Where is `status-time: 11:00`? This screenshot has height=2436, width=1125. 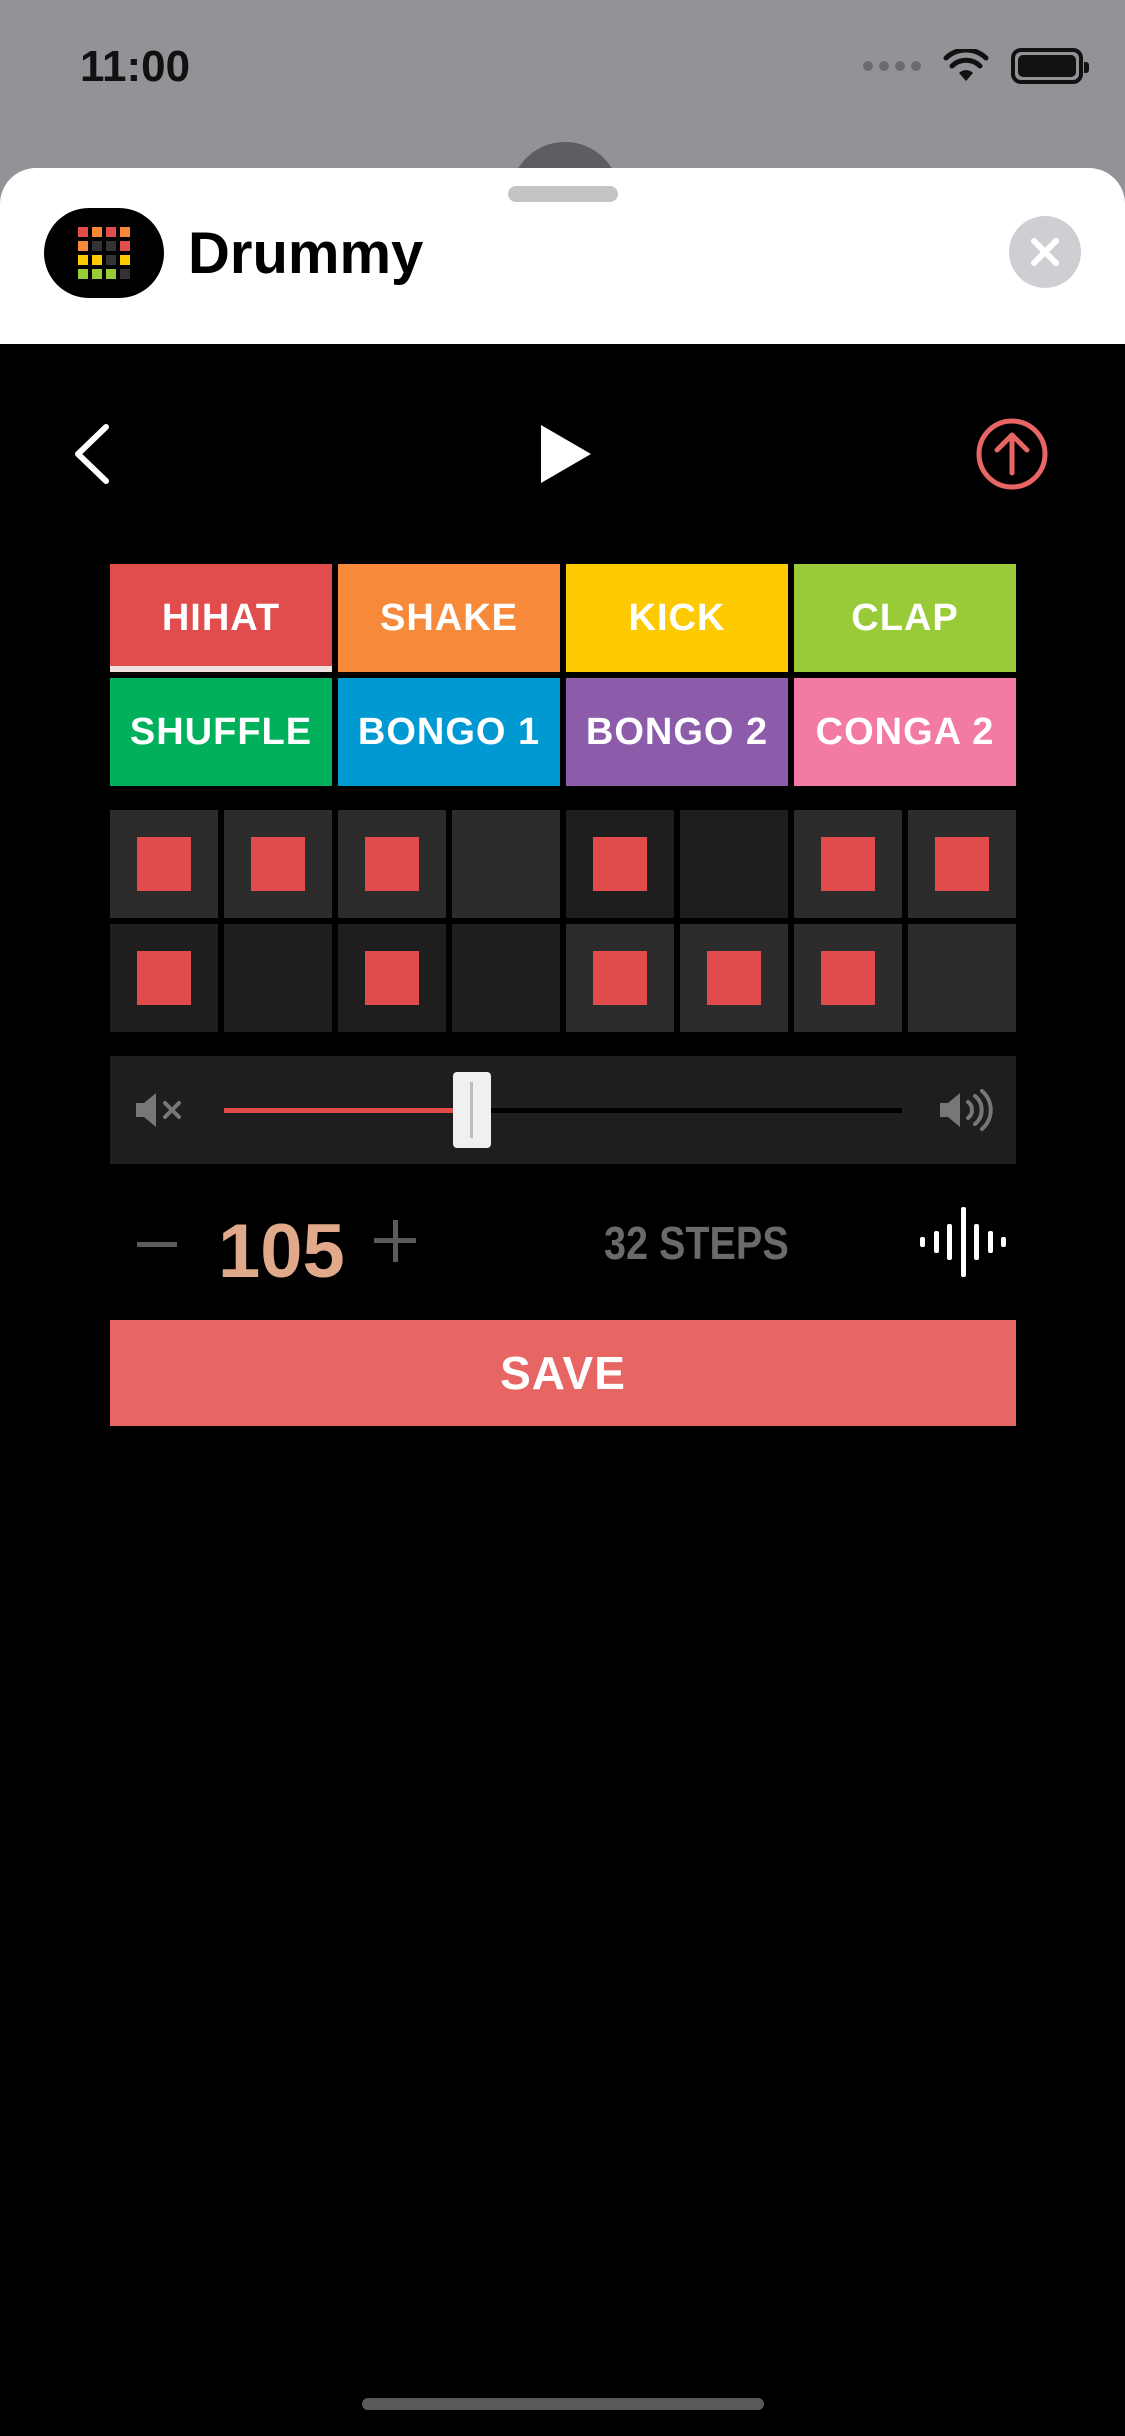 status-time: 11:00 is located at coordinates (135, 66).